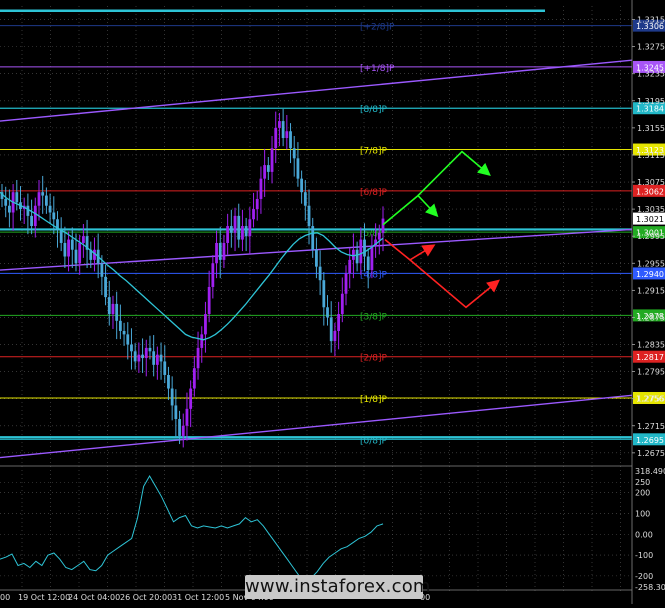  Describe the element at coordinates (651, 372) in the screenshot. I see `price-tick-label: 1.2795` at that location.